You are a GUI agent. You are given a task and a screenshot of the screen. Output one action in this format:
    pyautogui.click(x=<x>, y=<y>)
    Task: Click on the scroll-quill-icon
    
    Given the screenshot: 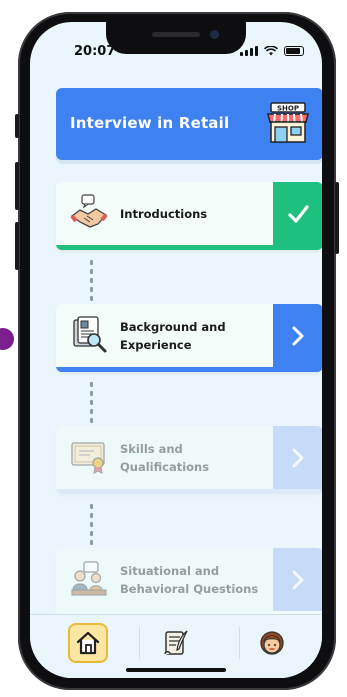 What is the action you would take?
    pyautogui.click(x=176, y=642)
    